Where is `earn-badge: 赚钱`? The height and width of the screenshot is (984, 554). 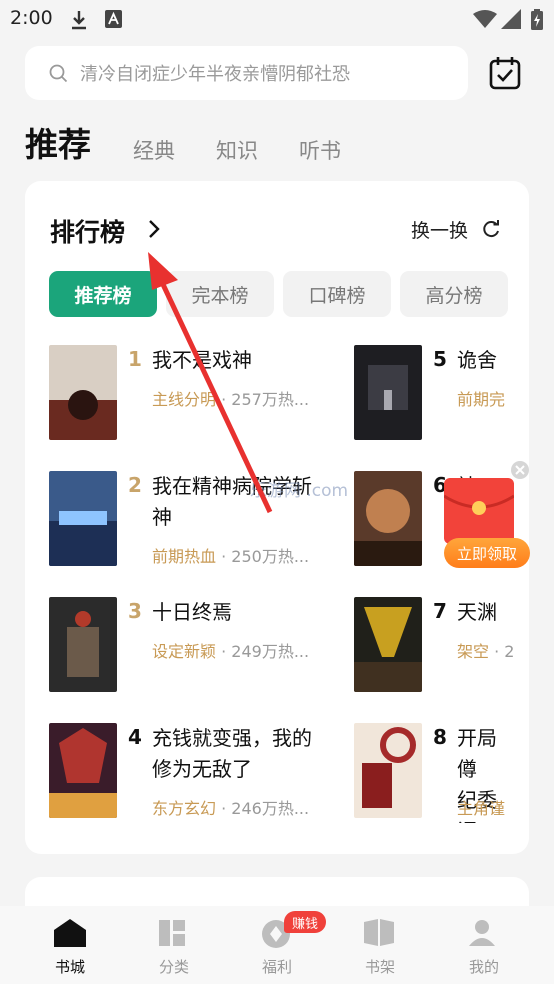
earn-badge: 赚钱 is located at coordinates (305, 922).